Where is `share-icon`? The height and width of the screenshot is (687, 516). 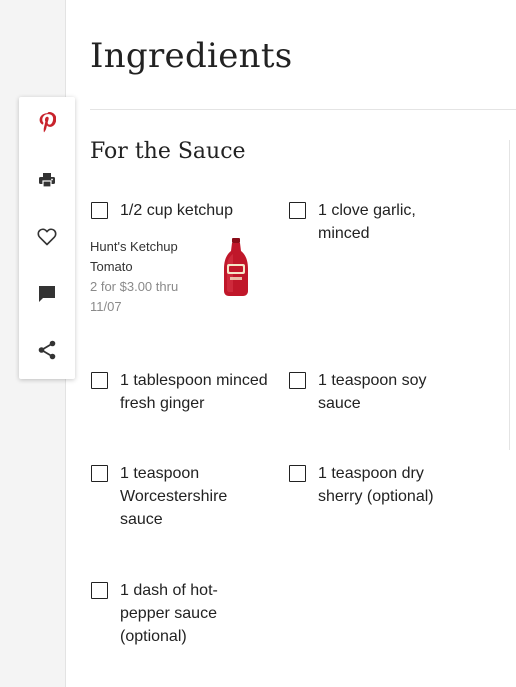
share-icon is located at coordinates (47, 350).